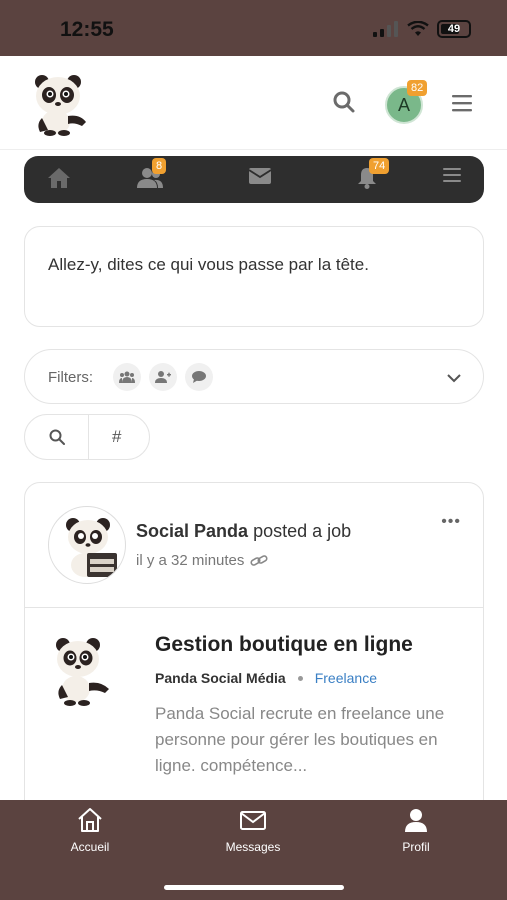  I want to click on chevron-down-icon, so click(454, 378).